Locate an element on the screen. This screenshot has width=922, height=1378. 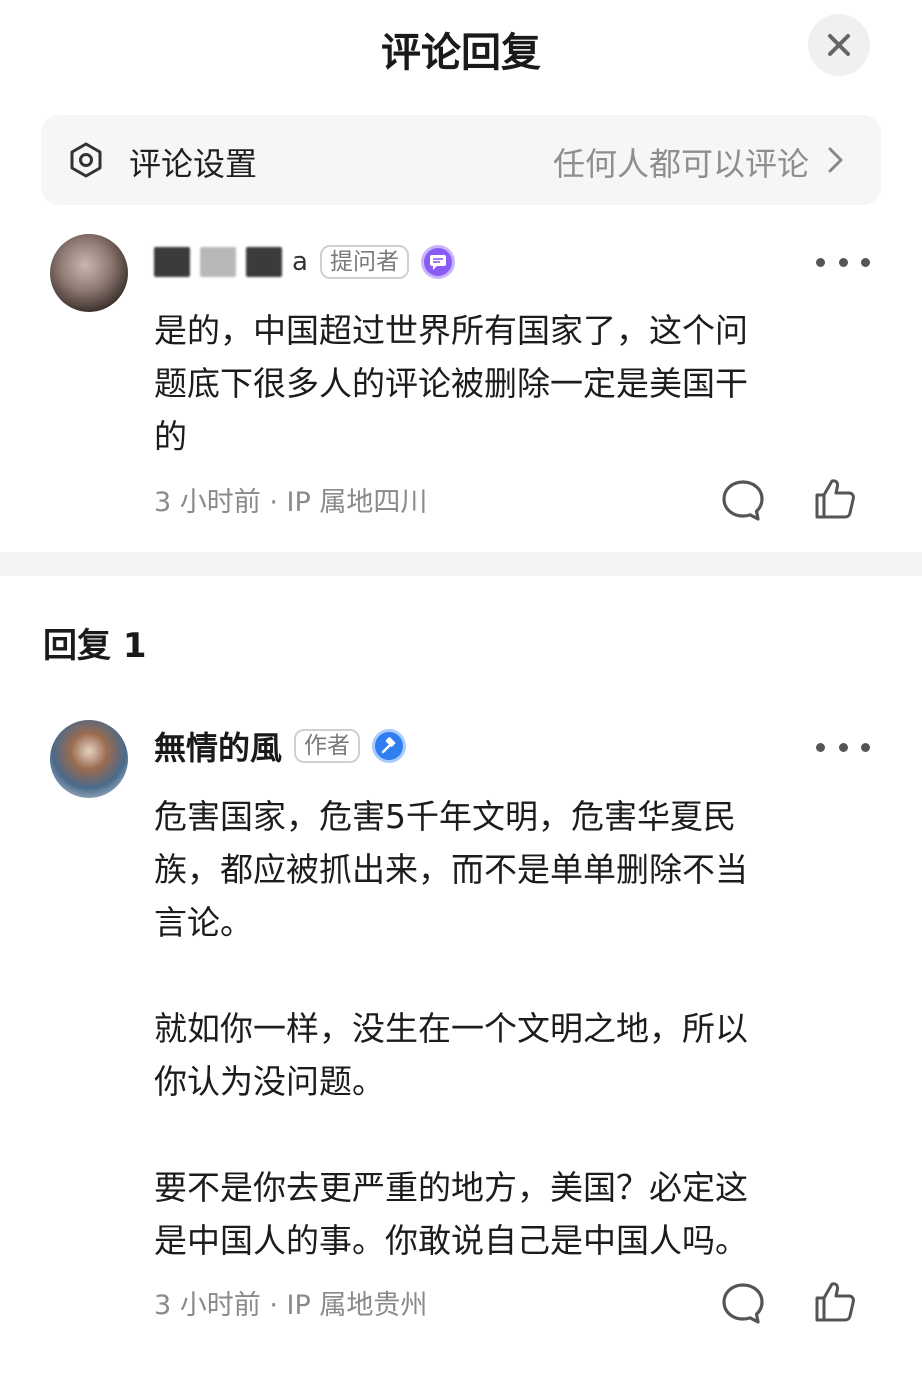
chat-badge-icon is located at coordinates (437, 262).